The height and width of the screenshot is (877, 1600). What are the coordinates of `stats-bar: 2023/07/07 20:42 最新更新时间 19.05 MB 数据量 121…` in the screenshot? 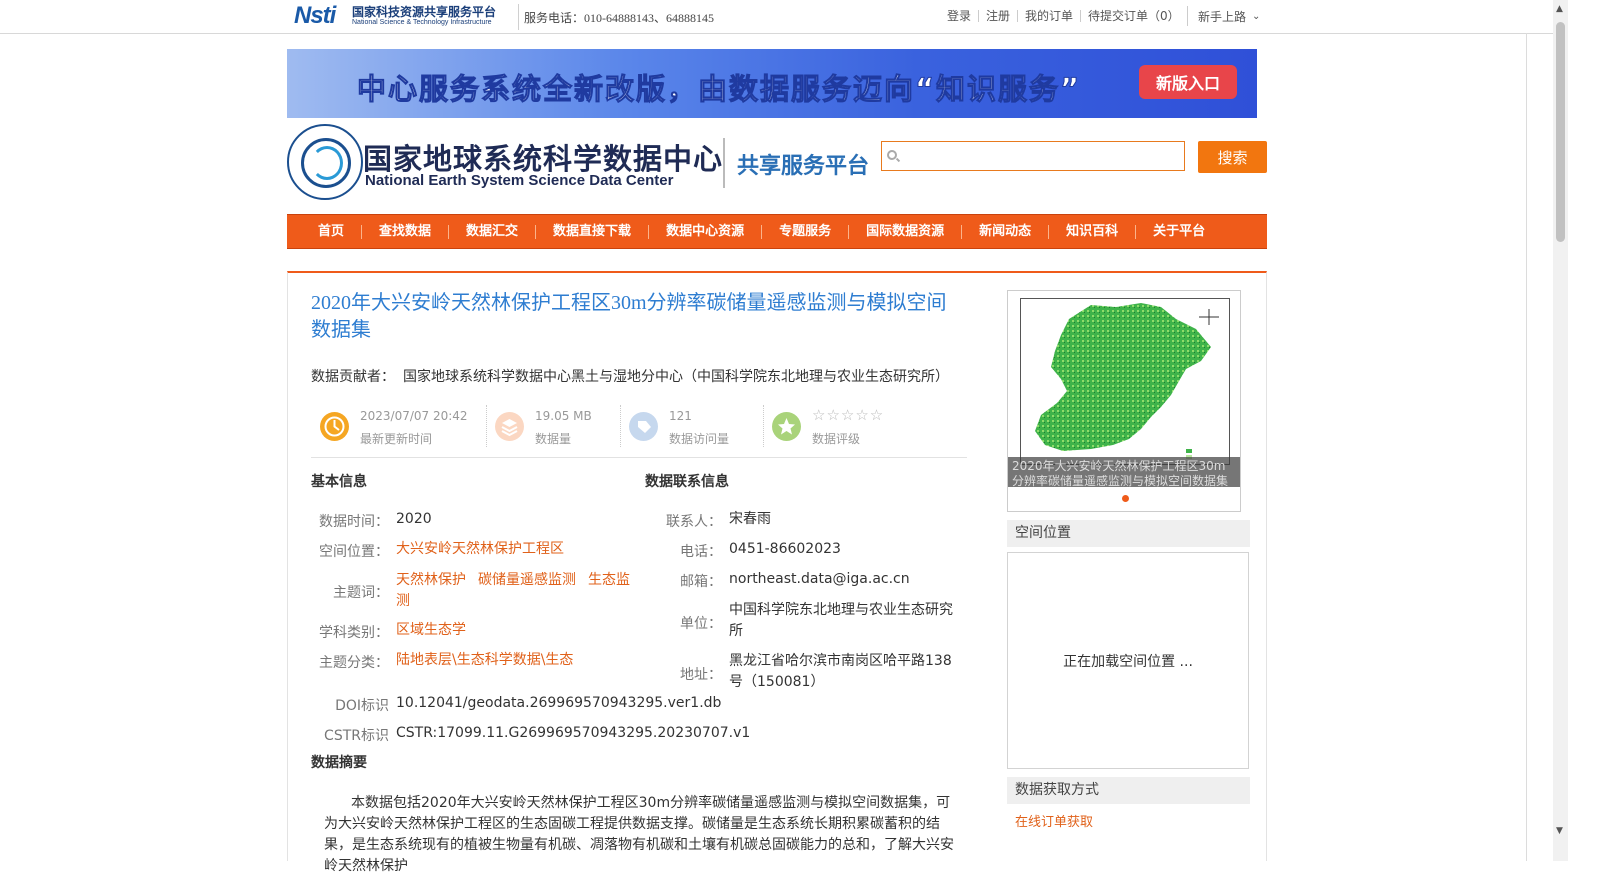 It's located at (639, 430).